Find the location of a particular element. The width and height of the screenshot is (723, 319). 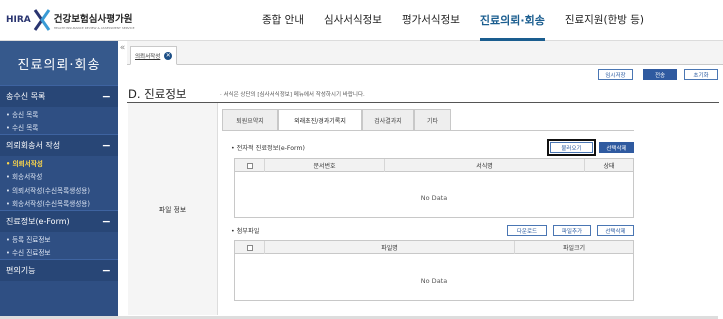

download-button: 다운로드 is located at coordinates (527, 230).